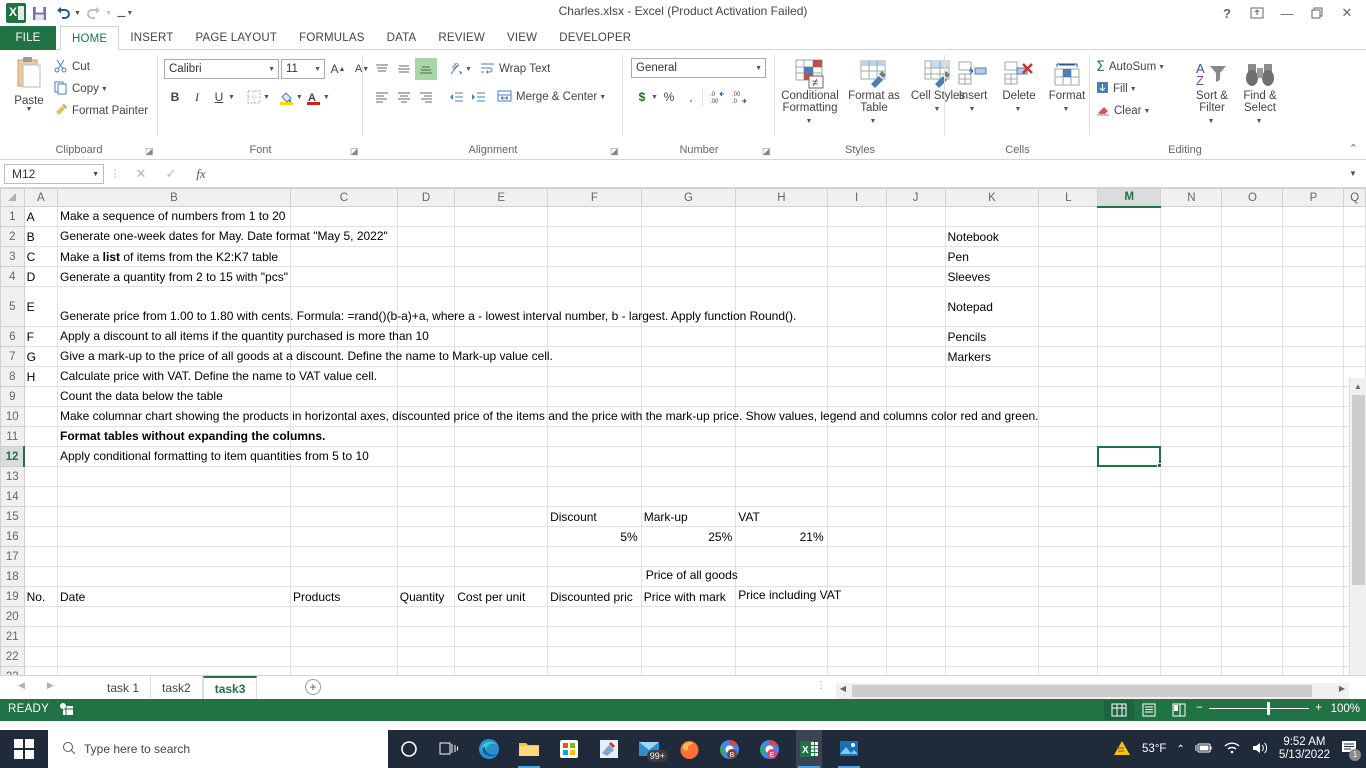 Image resolution: width=1366 pixels, height=768 pixels. What do you see at coordinates (916, 576) in the screenshot?
I see `cell-j18` at bounding box center [916, 576].